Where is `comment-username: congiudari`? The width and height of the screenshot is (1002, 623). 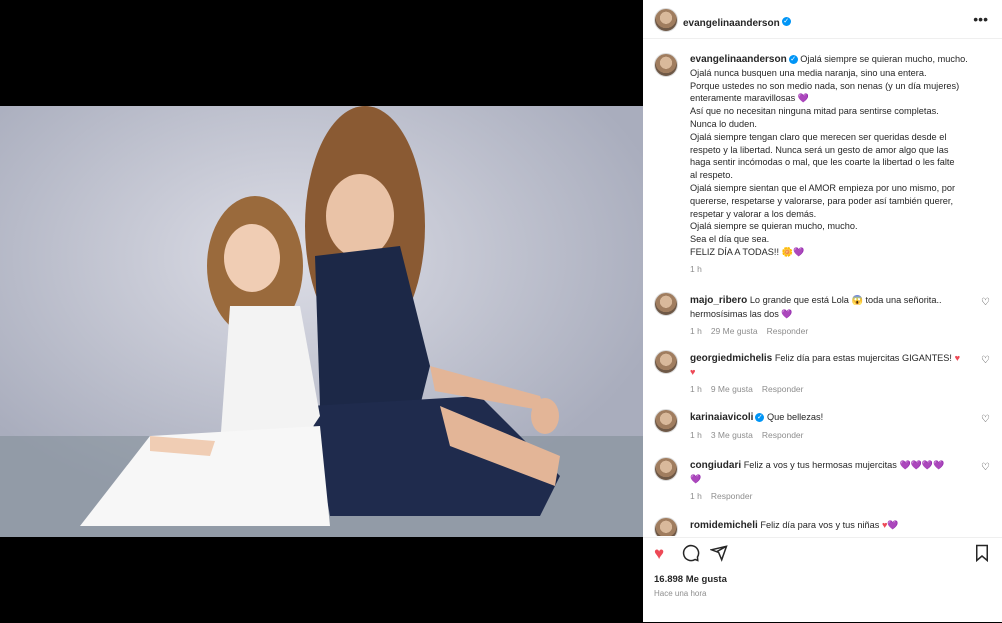
comment-username: congiudari is located at coordinates (715, 465).